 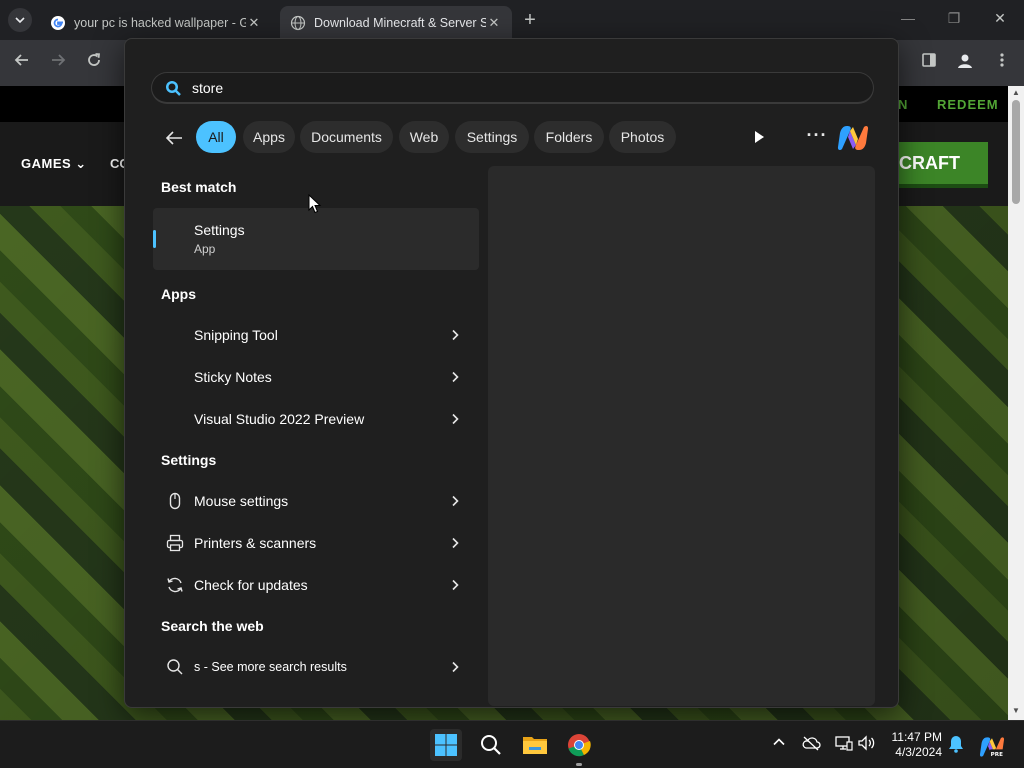 I want to click on result-label: Snipping Tool, so click(x=236, y=335).